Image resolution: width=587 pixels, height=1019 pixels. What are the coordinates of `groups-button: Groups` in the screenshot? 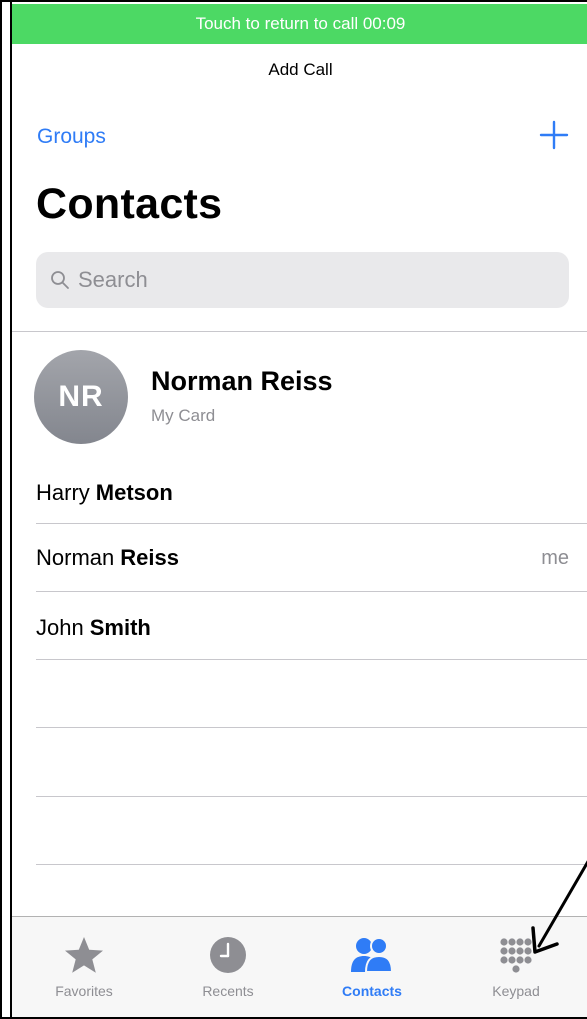 It's located at (71, 137).